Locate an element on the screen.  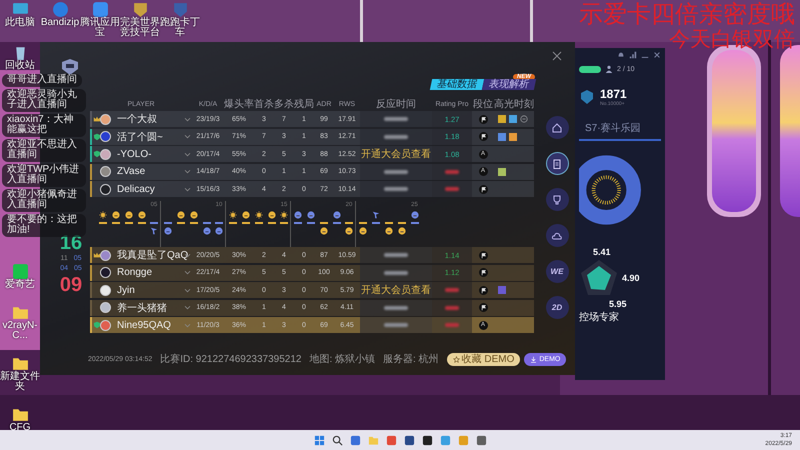
column-header: 高光时刻 is located at coordinates (514, 104).